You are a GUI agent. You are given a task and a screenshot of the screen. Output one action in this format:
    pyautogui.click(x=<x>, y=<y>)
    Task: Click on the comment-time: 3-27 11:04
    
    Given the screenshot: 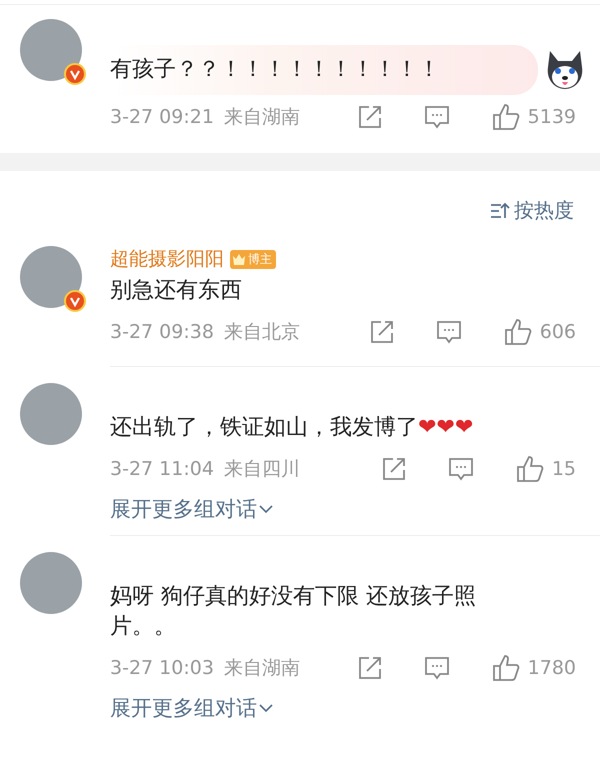 What is the action you would take?
    pyautogui.click(x=162, y=469)
    